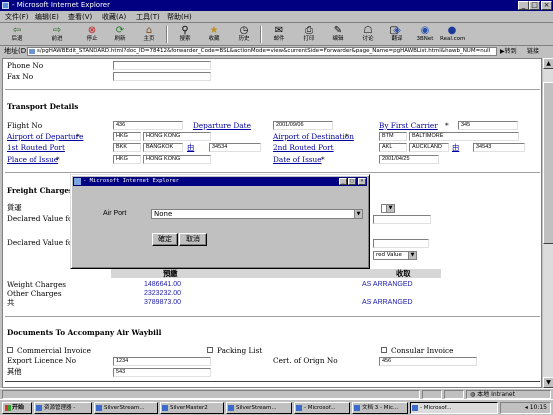 The width and height of the screenshot is (553, 415). Describe the element at coordinates (149, 30) in the screenshot. I see `home-icon: ⌂` at that location.